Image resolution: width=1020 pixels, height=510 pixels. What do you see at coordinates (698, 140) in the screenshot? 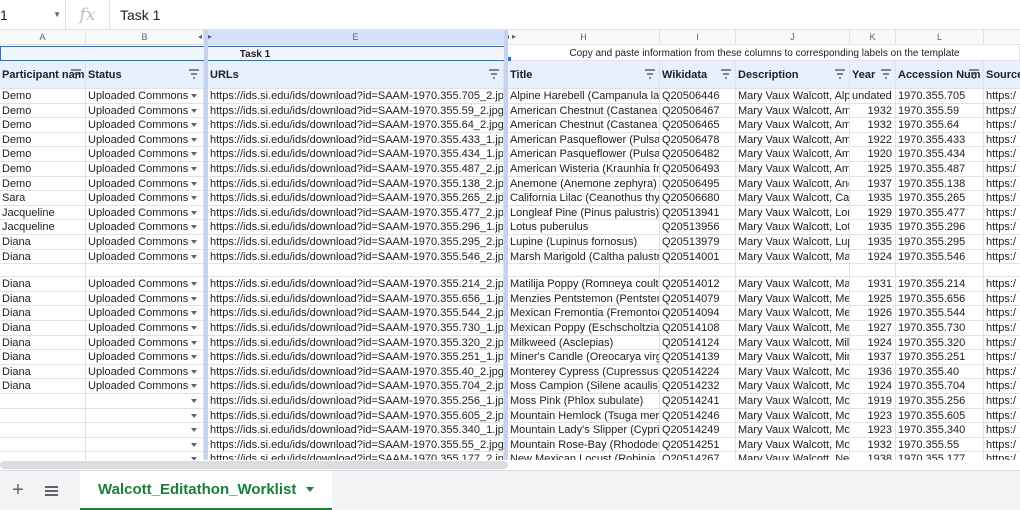
I see `table-cell: Q20506478` at bounding box center [698, 140].